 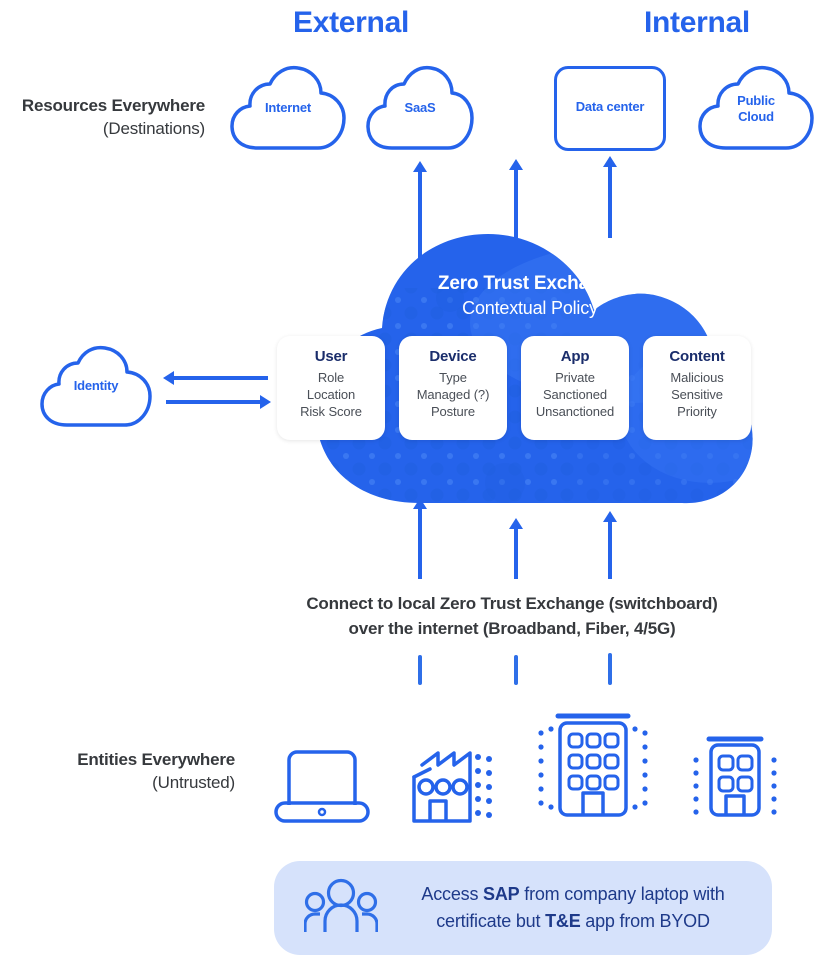 I want to click on pillar-card-app: App Private Sanctioned Unsanctioned, so click(x=575, y=388).